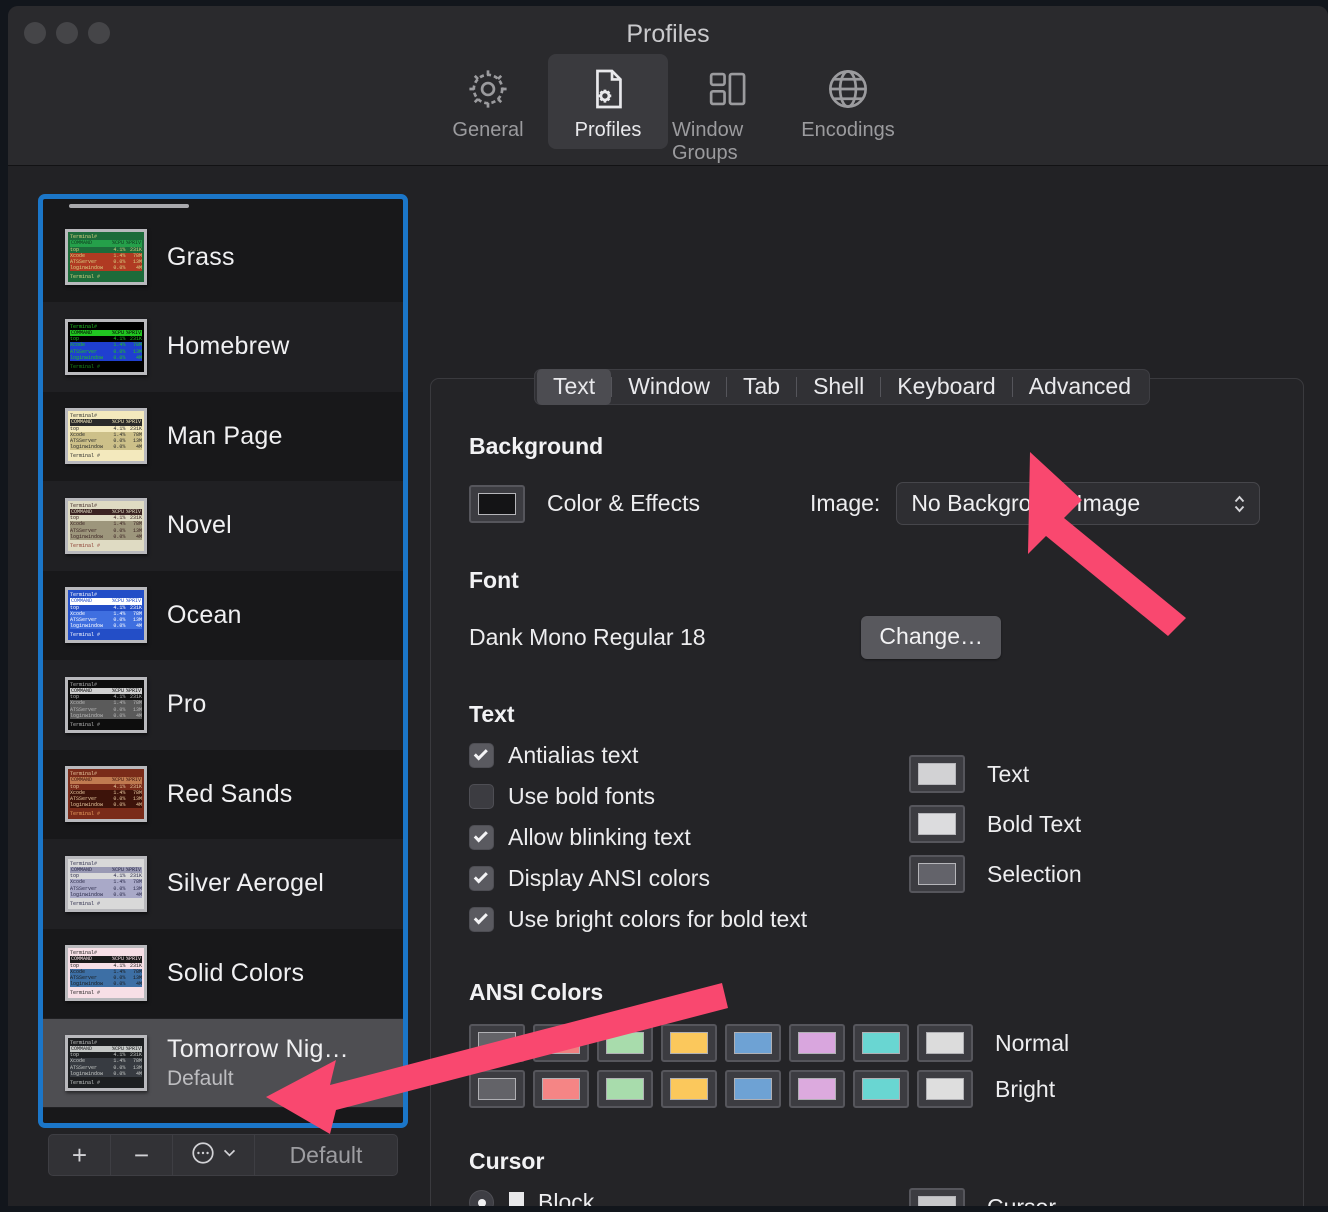  Describe the element at coordinates (946, 387) in the screenshot. I see `tab-keyboard: Keyboard` at that location.